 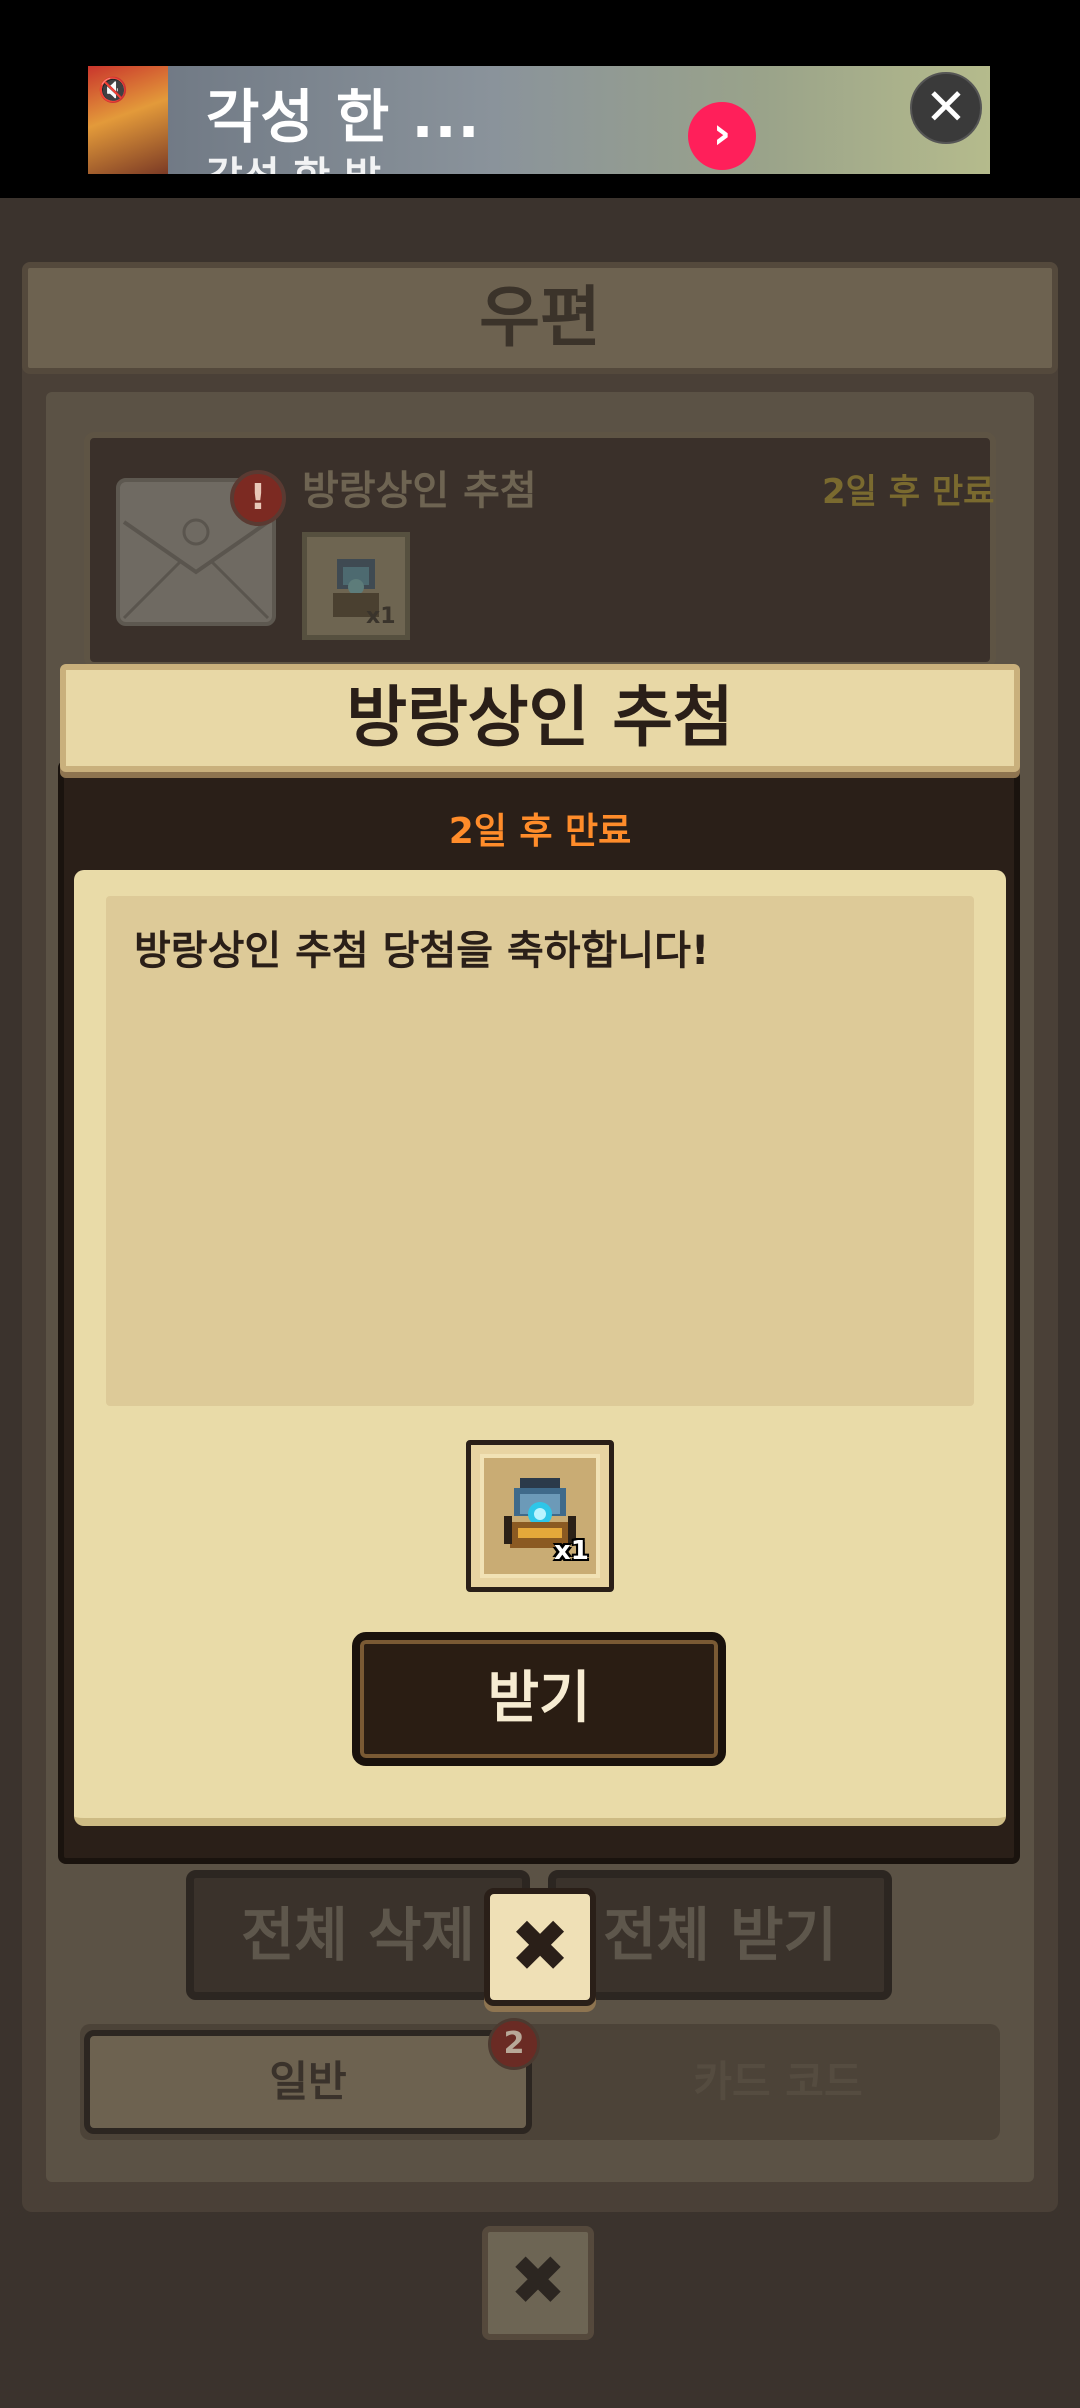 I want to click on mailbox-close-button: ✖, so click(x=538, y=2283).